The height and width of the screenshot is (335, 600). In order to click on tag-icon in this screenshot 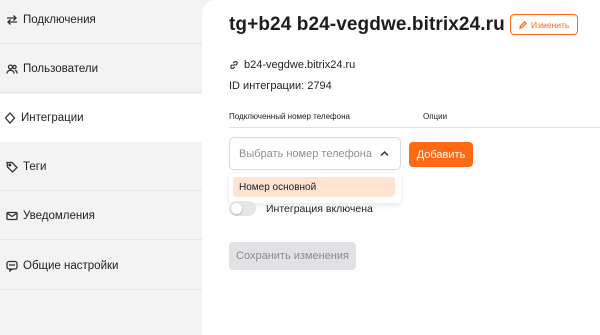, I will do `click(12, 167)`.